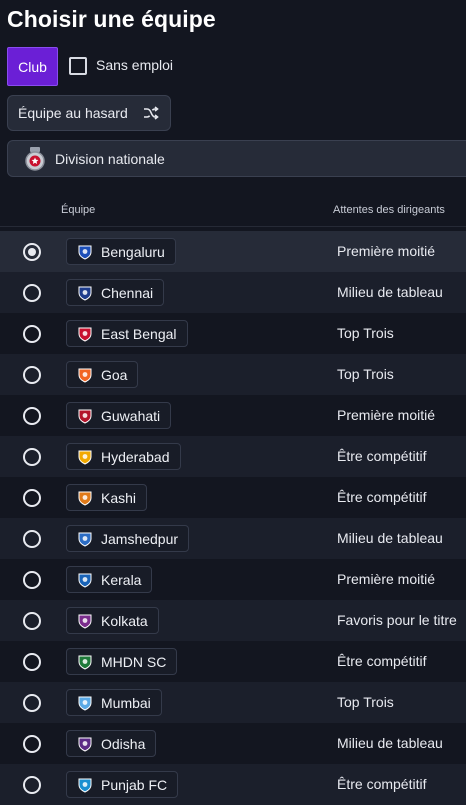 The image size is (466, 805). I want to click on team-row: MHDN SC Être compétitif, so click(233, 661).